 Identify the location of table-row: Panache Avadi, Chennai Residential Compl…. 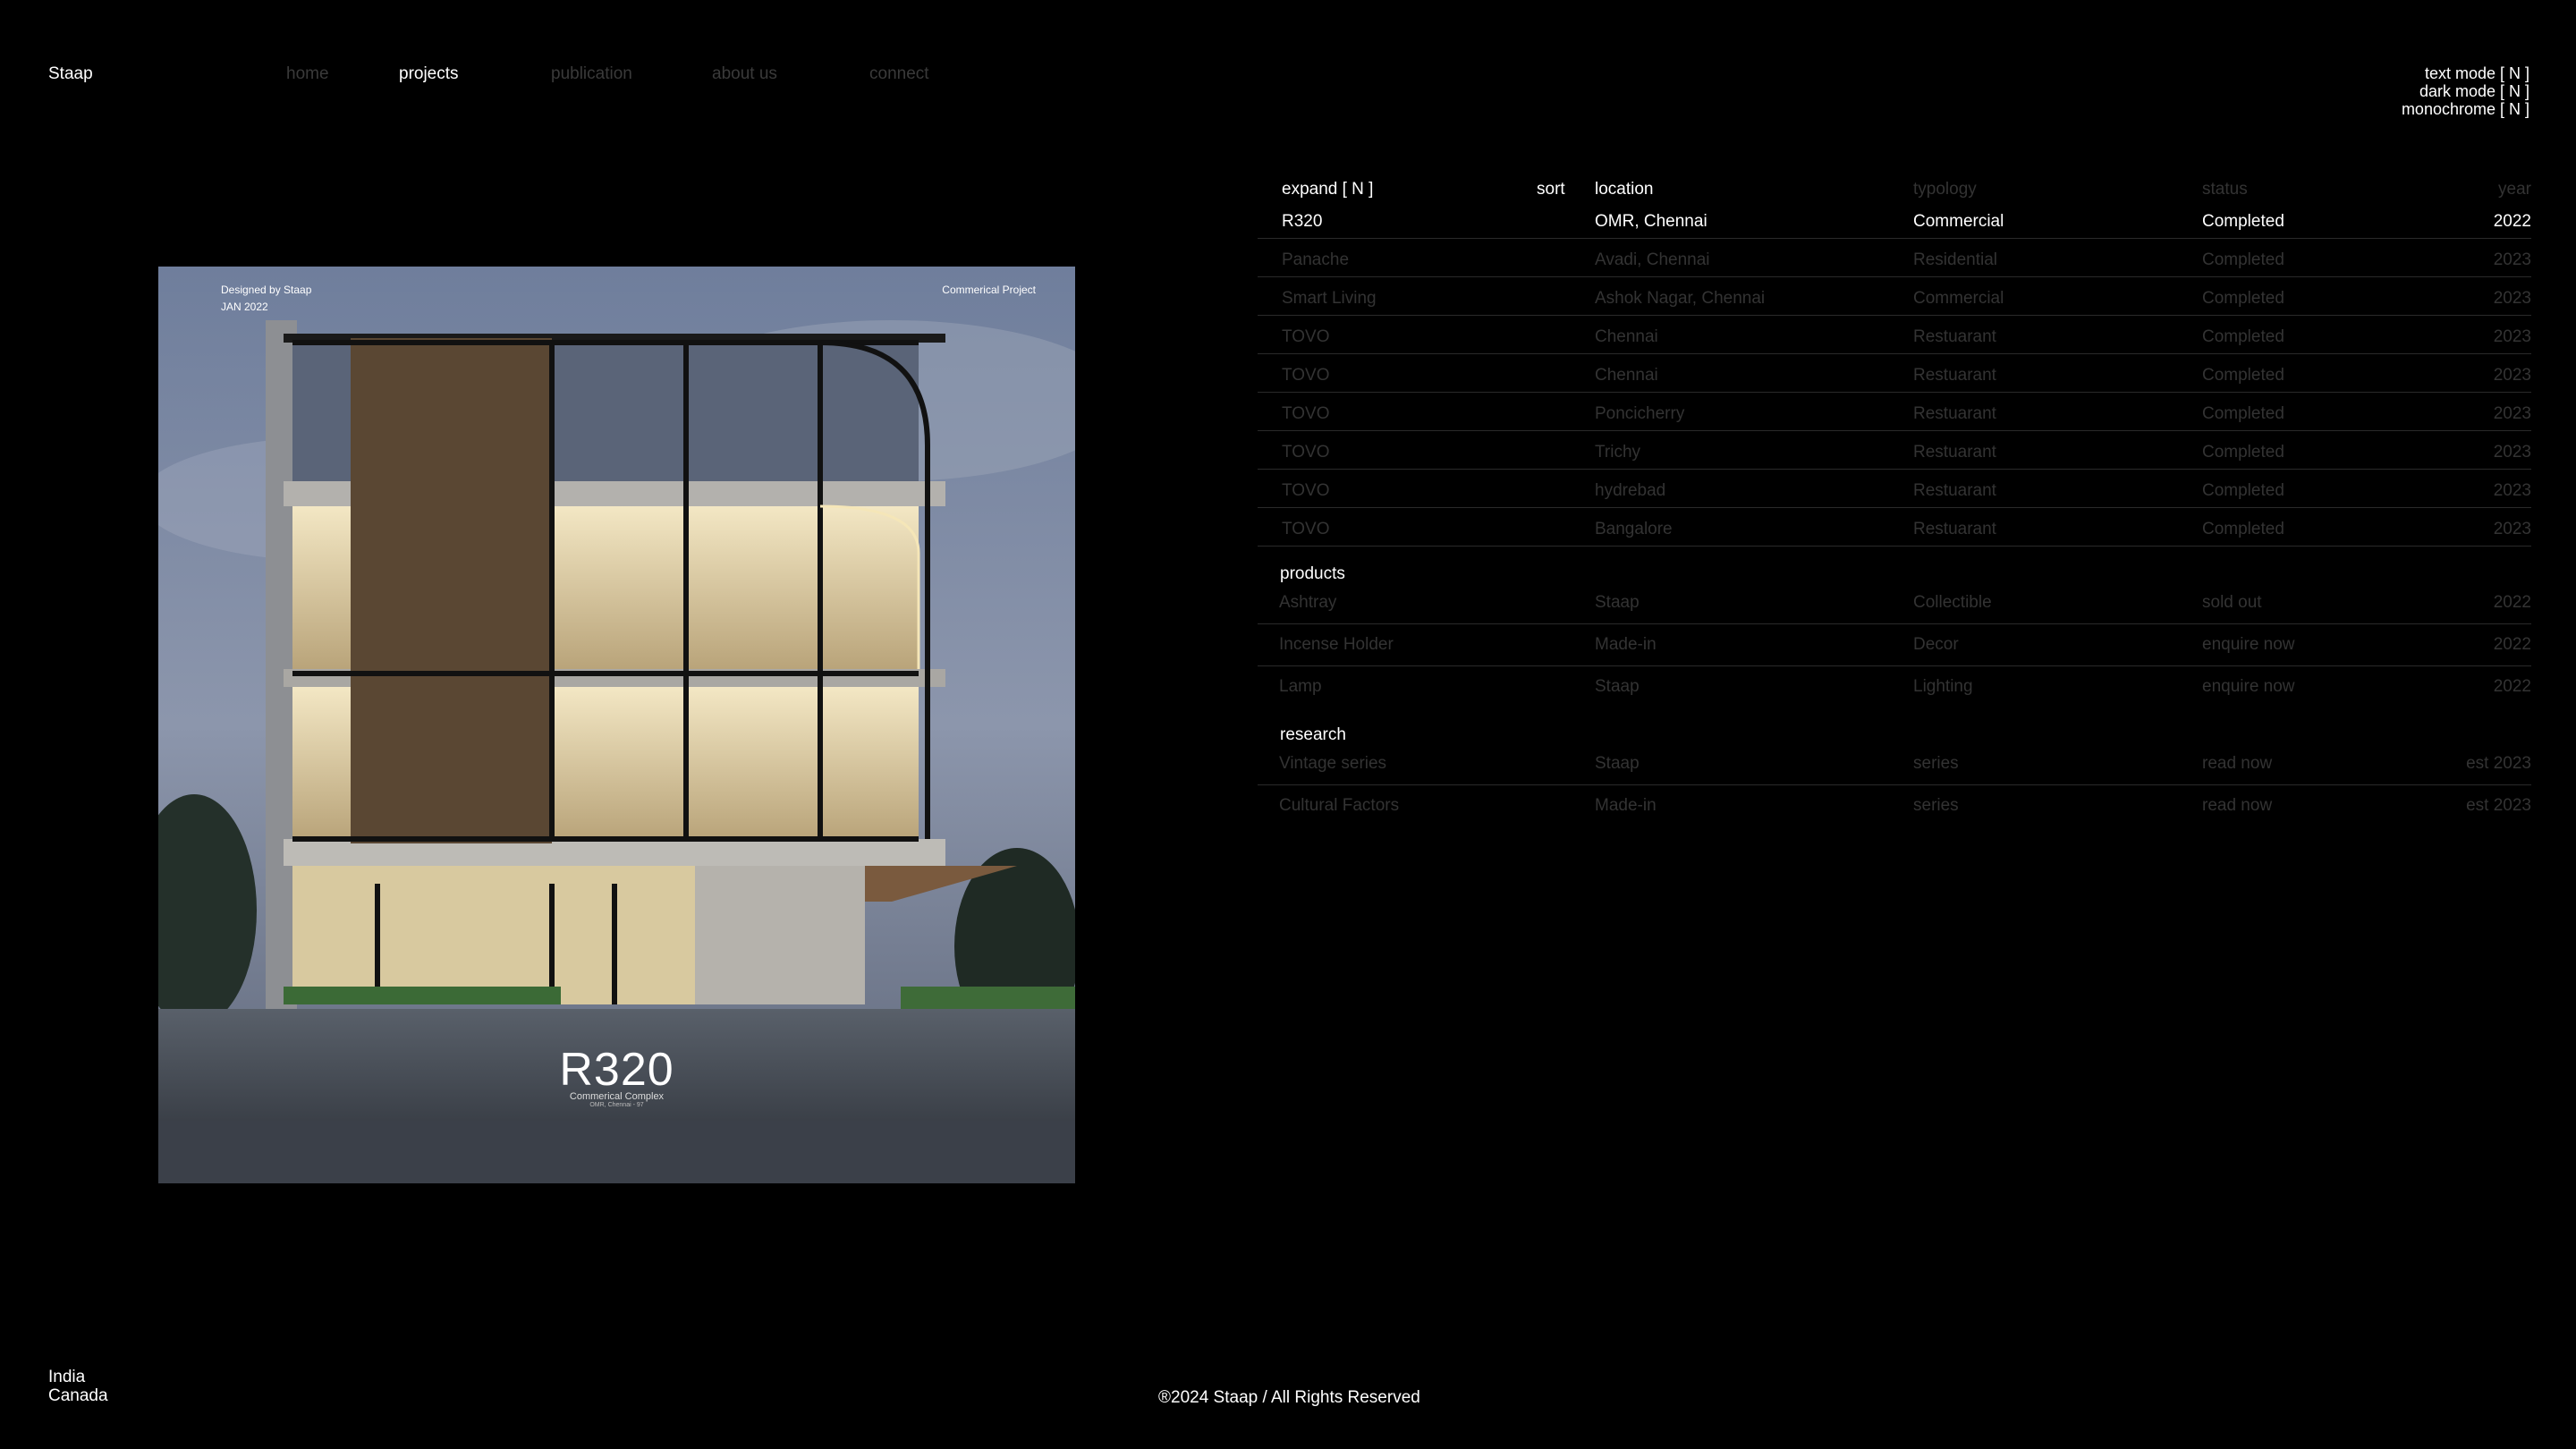
(1894, 258).